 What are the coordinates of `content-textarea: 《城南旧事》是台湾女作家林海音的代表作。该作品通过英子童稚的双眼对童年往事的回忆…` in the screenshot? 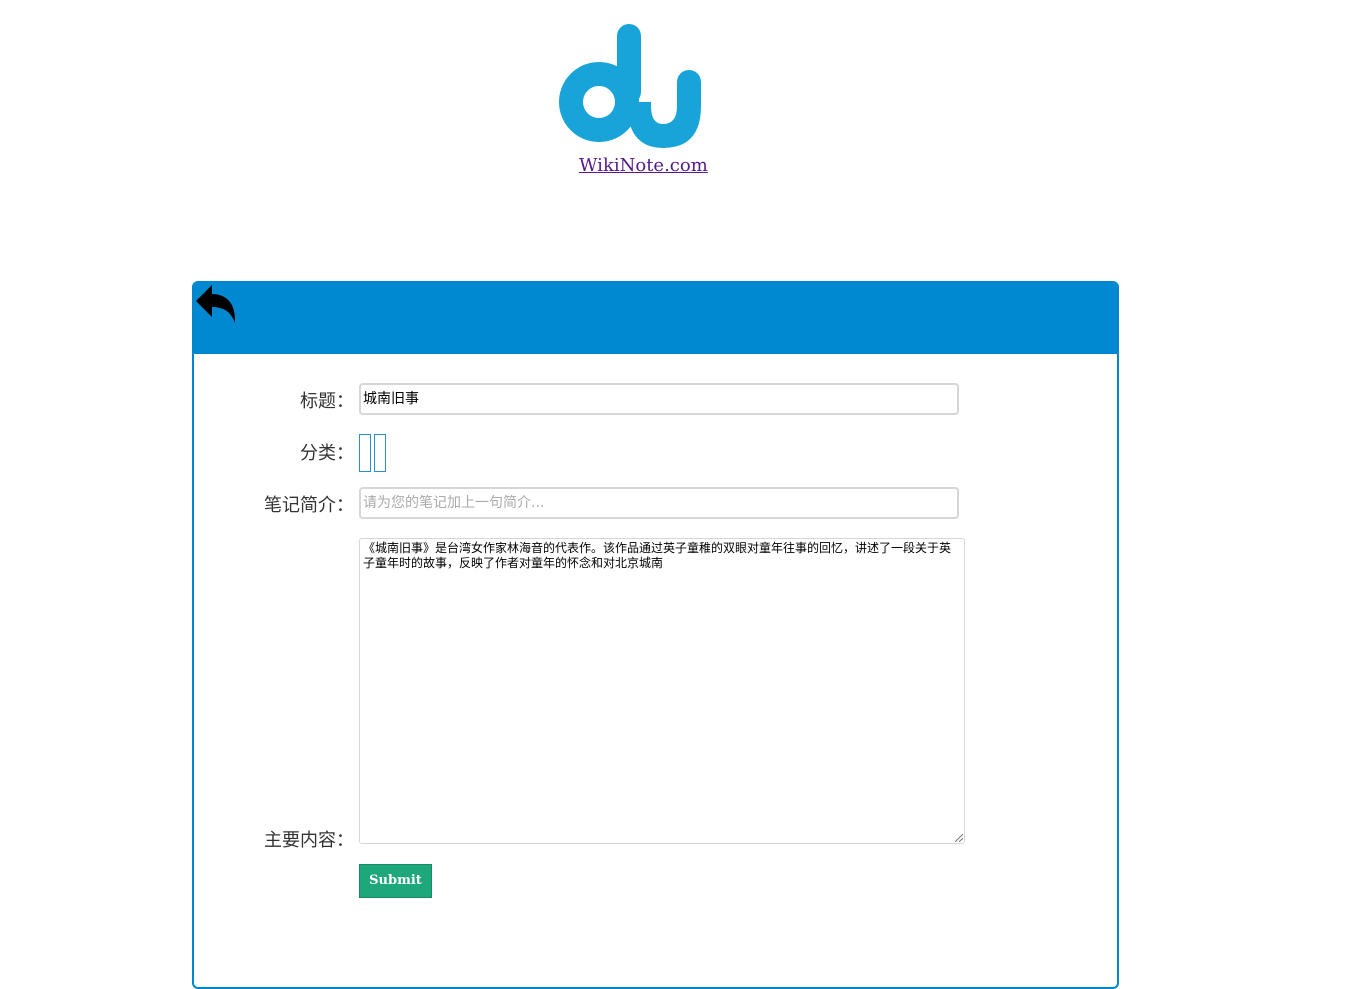 It's located at (662, 691).